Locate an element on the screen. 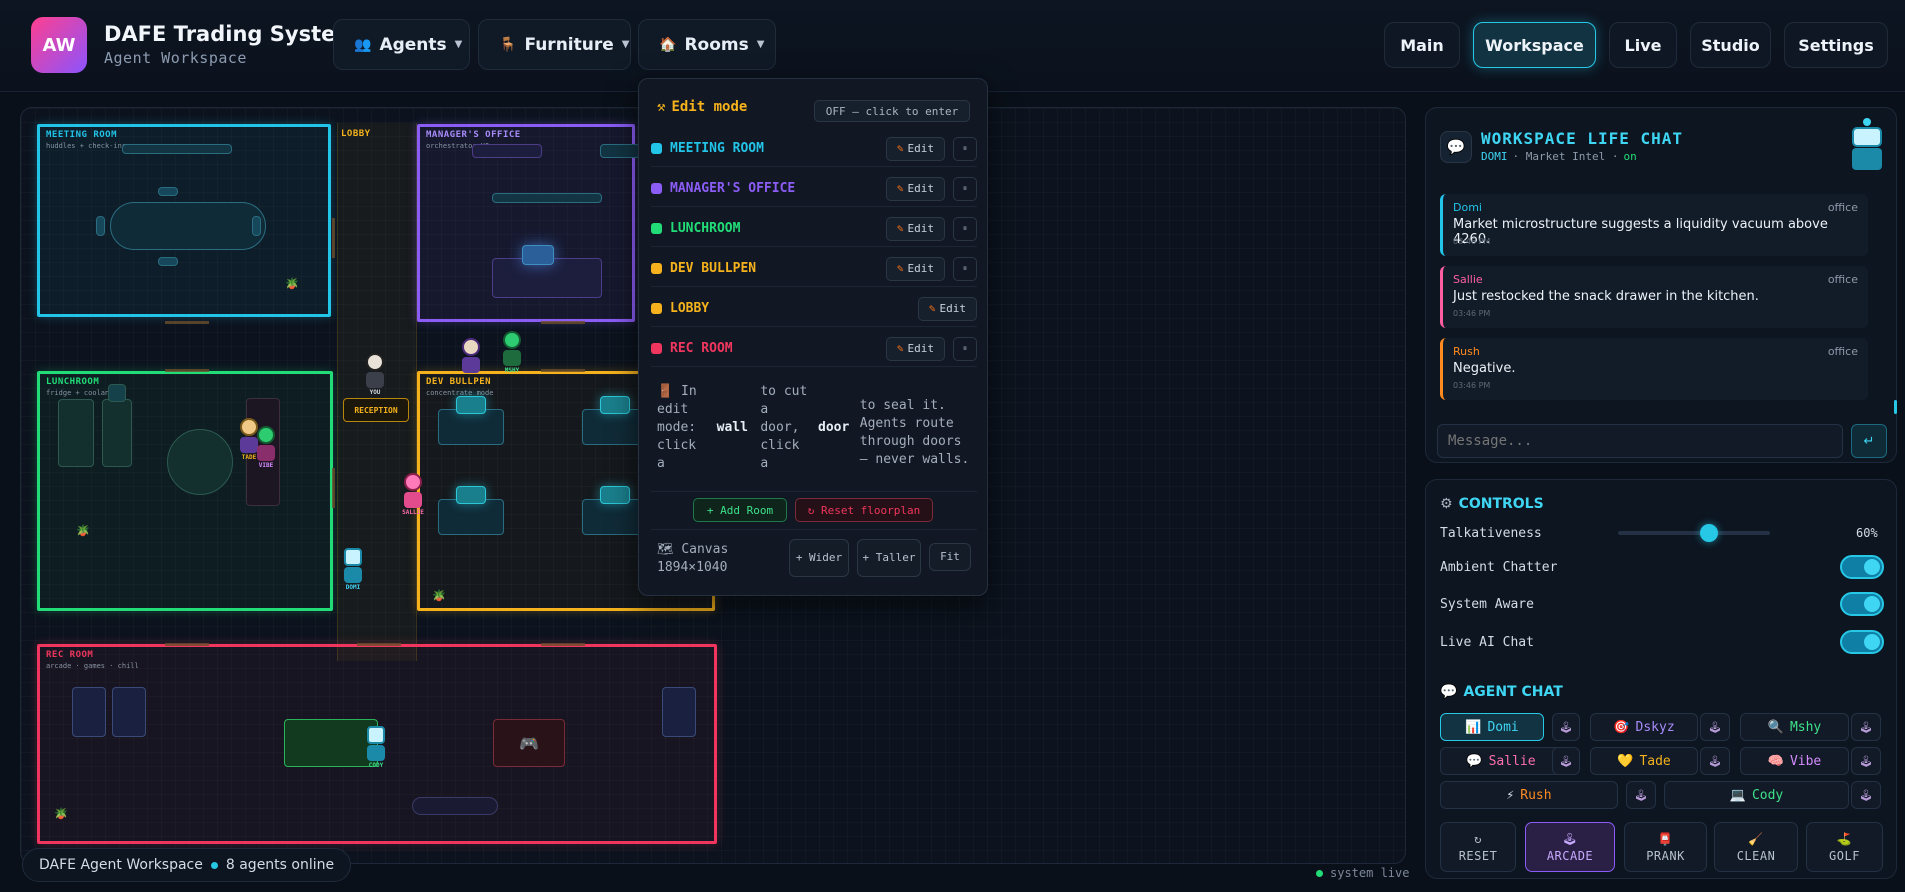  jukebox is located at coordinates (679, 712).